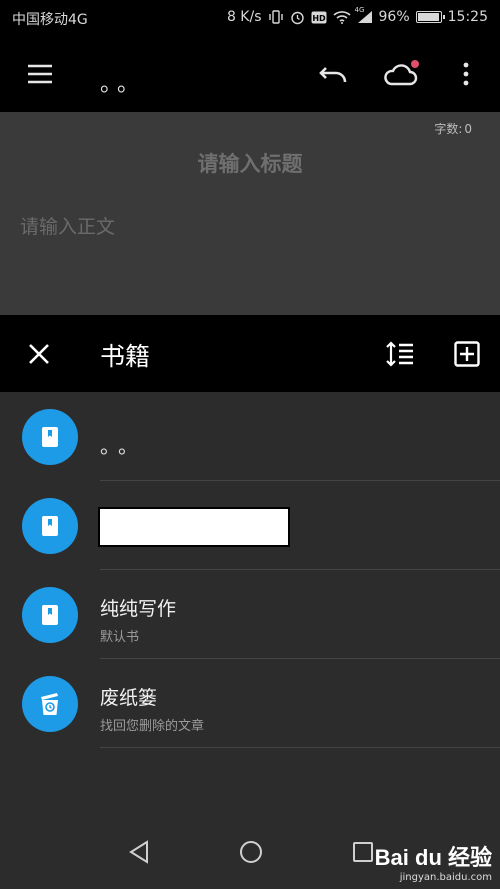 This screenshot has width=500, height=889. Describe the element at coordinates (364, 15) in the screenshot. I see `cellular-signal-icon: 4G` at that location.